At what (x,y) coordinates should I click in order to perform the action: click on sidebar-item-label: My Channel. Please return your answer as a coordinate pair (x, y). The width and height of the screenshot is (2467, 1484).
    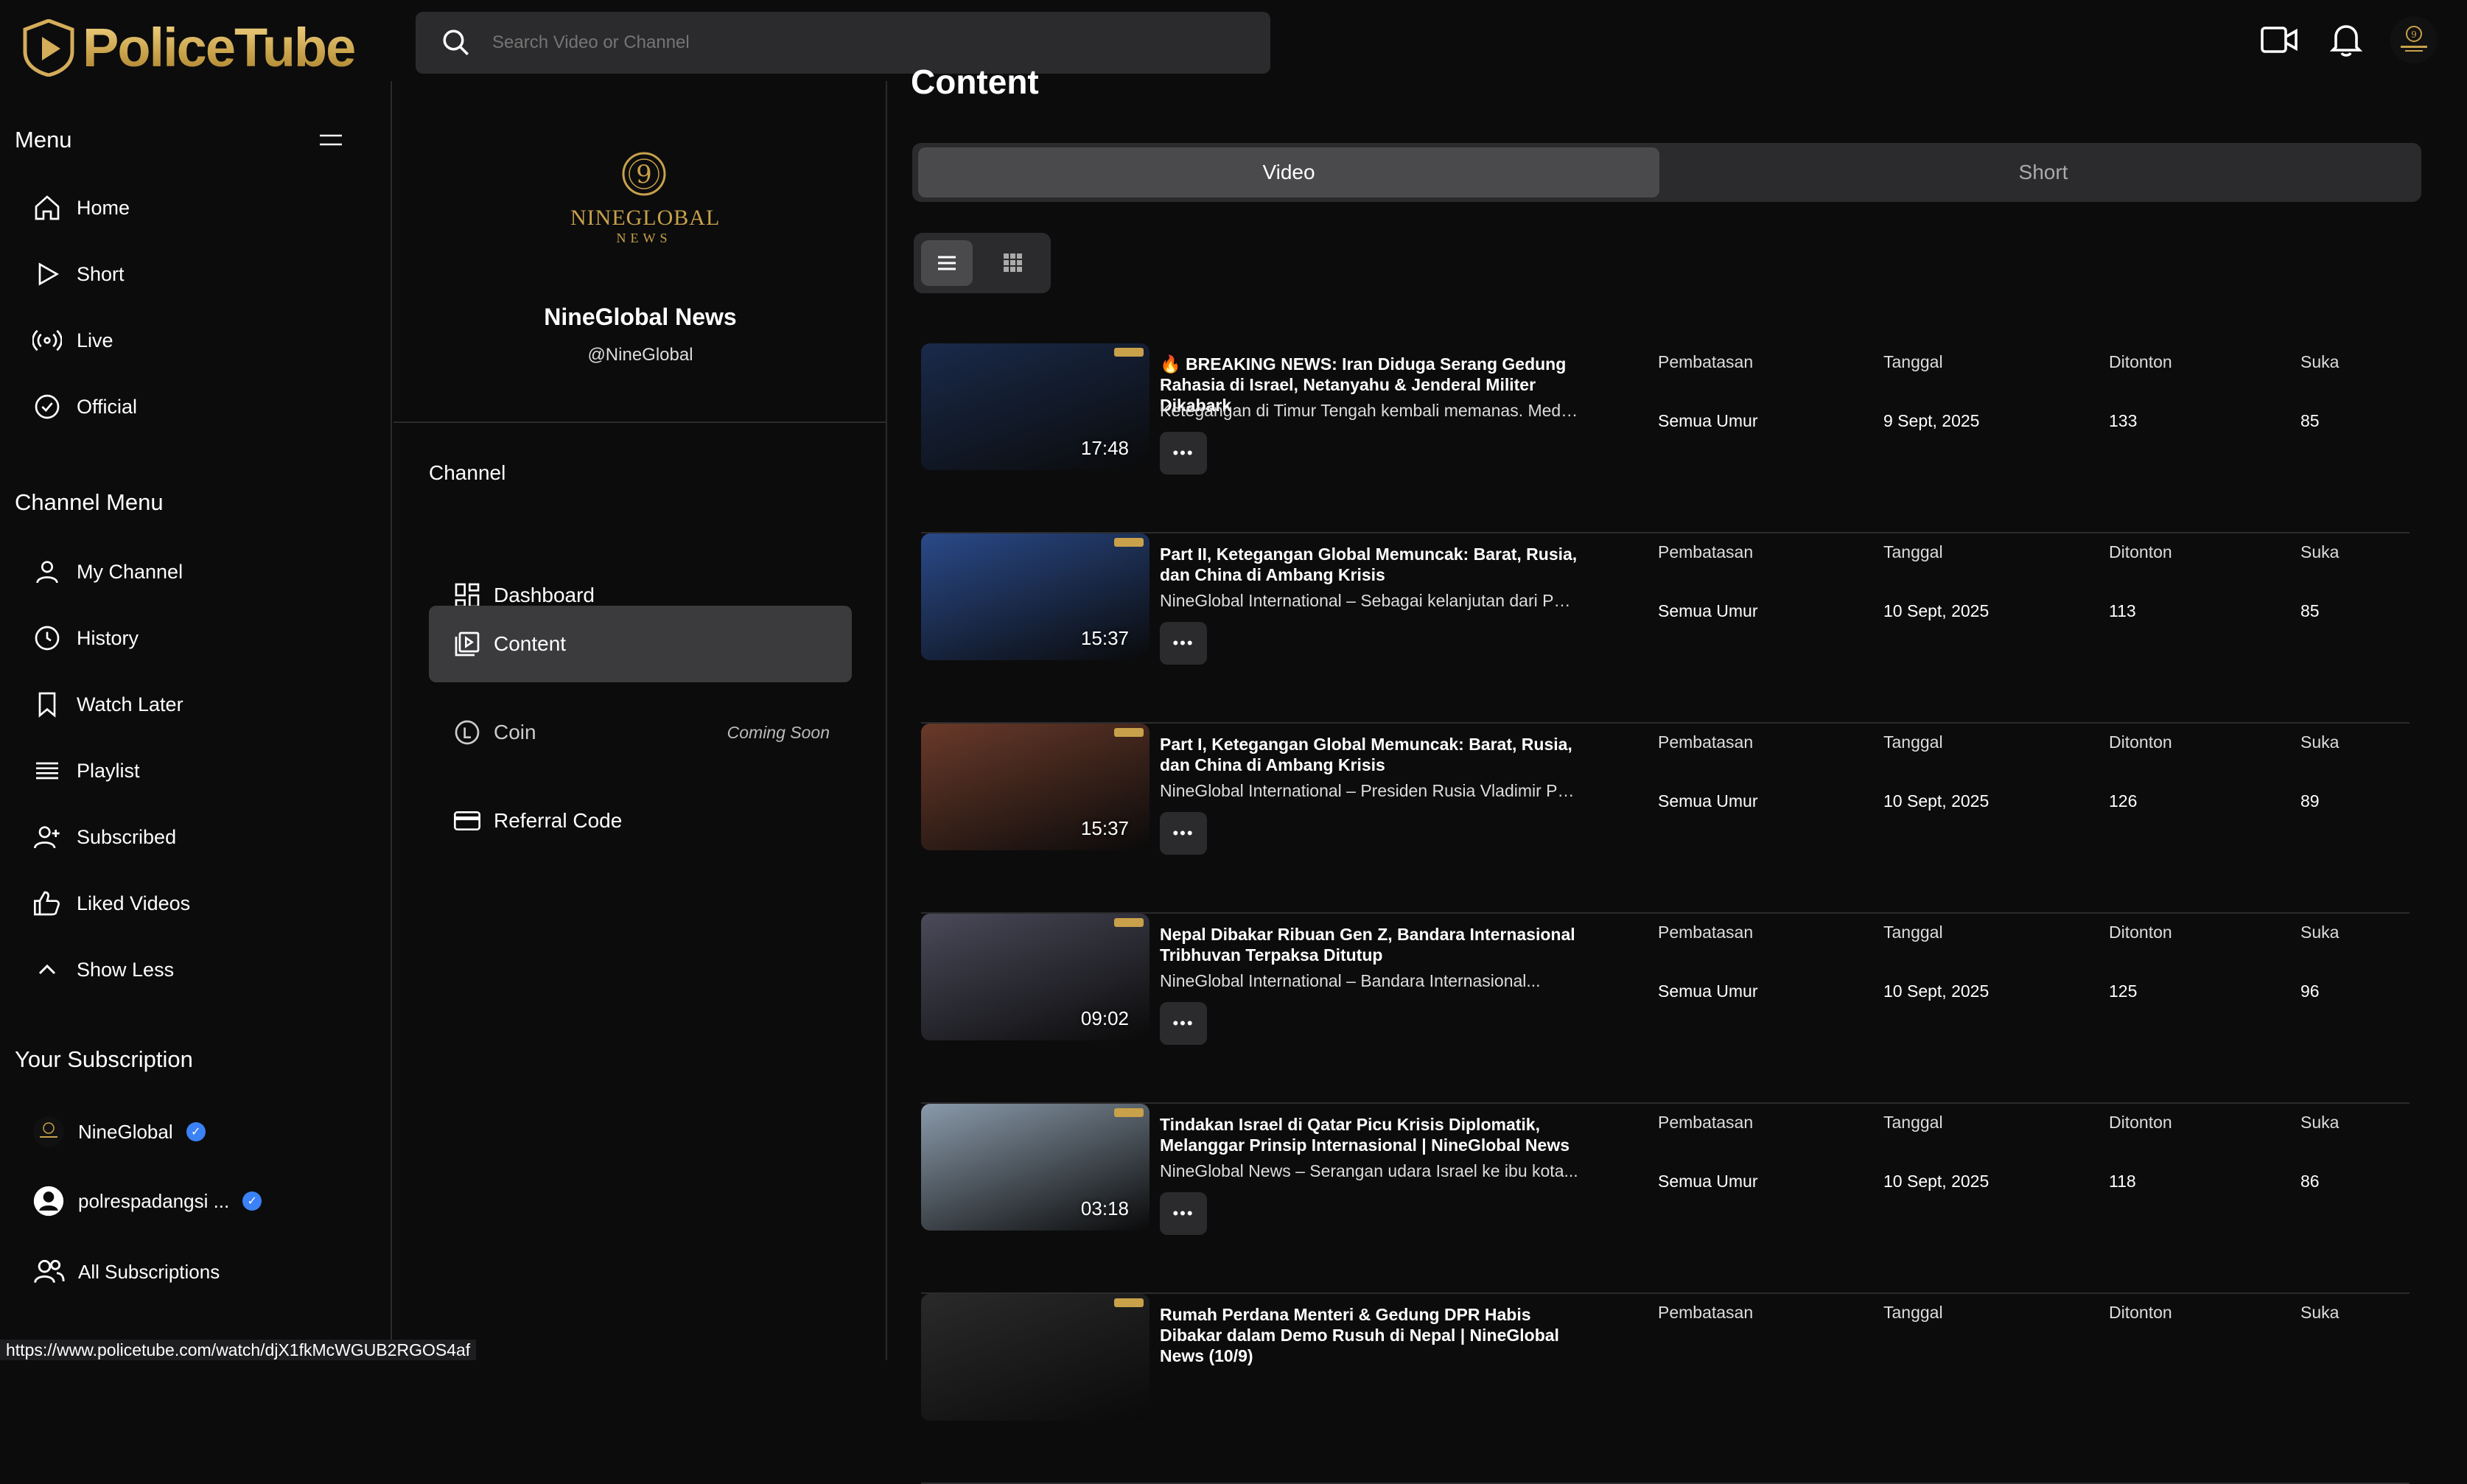
    Looking at the image, I should click on (130, 571).